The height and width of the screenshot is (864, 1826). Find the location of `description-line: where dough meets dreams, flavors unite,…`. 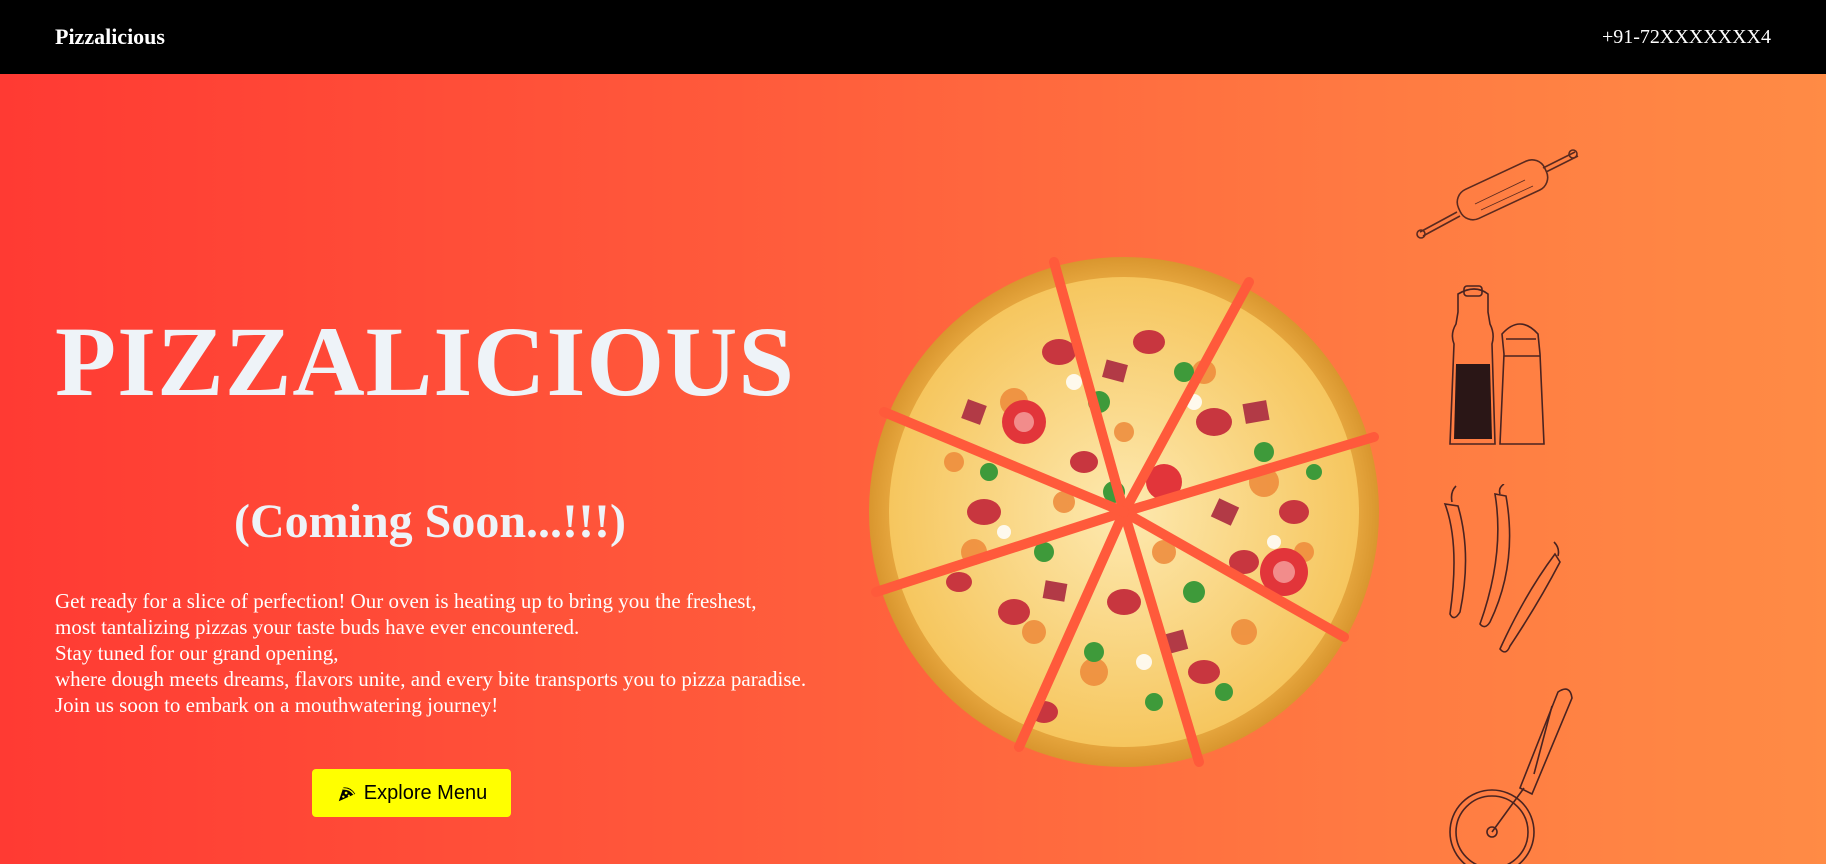

description-line: where dough meets dreams, flavors unite,… is located at coordinates (431, 679).